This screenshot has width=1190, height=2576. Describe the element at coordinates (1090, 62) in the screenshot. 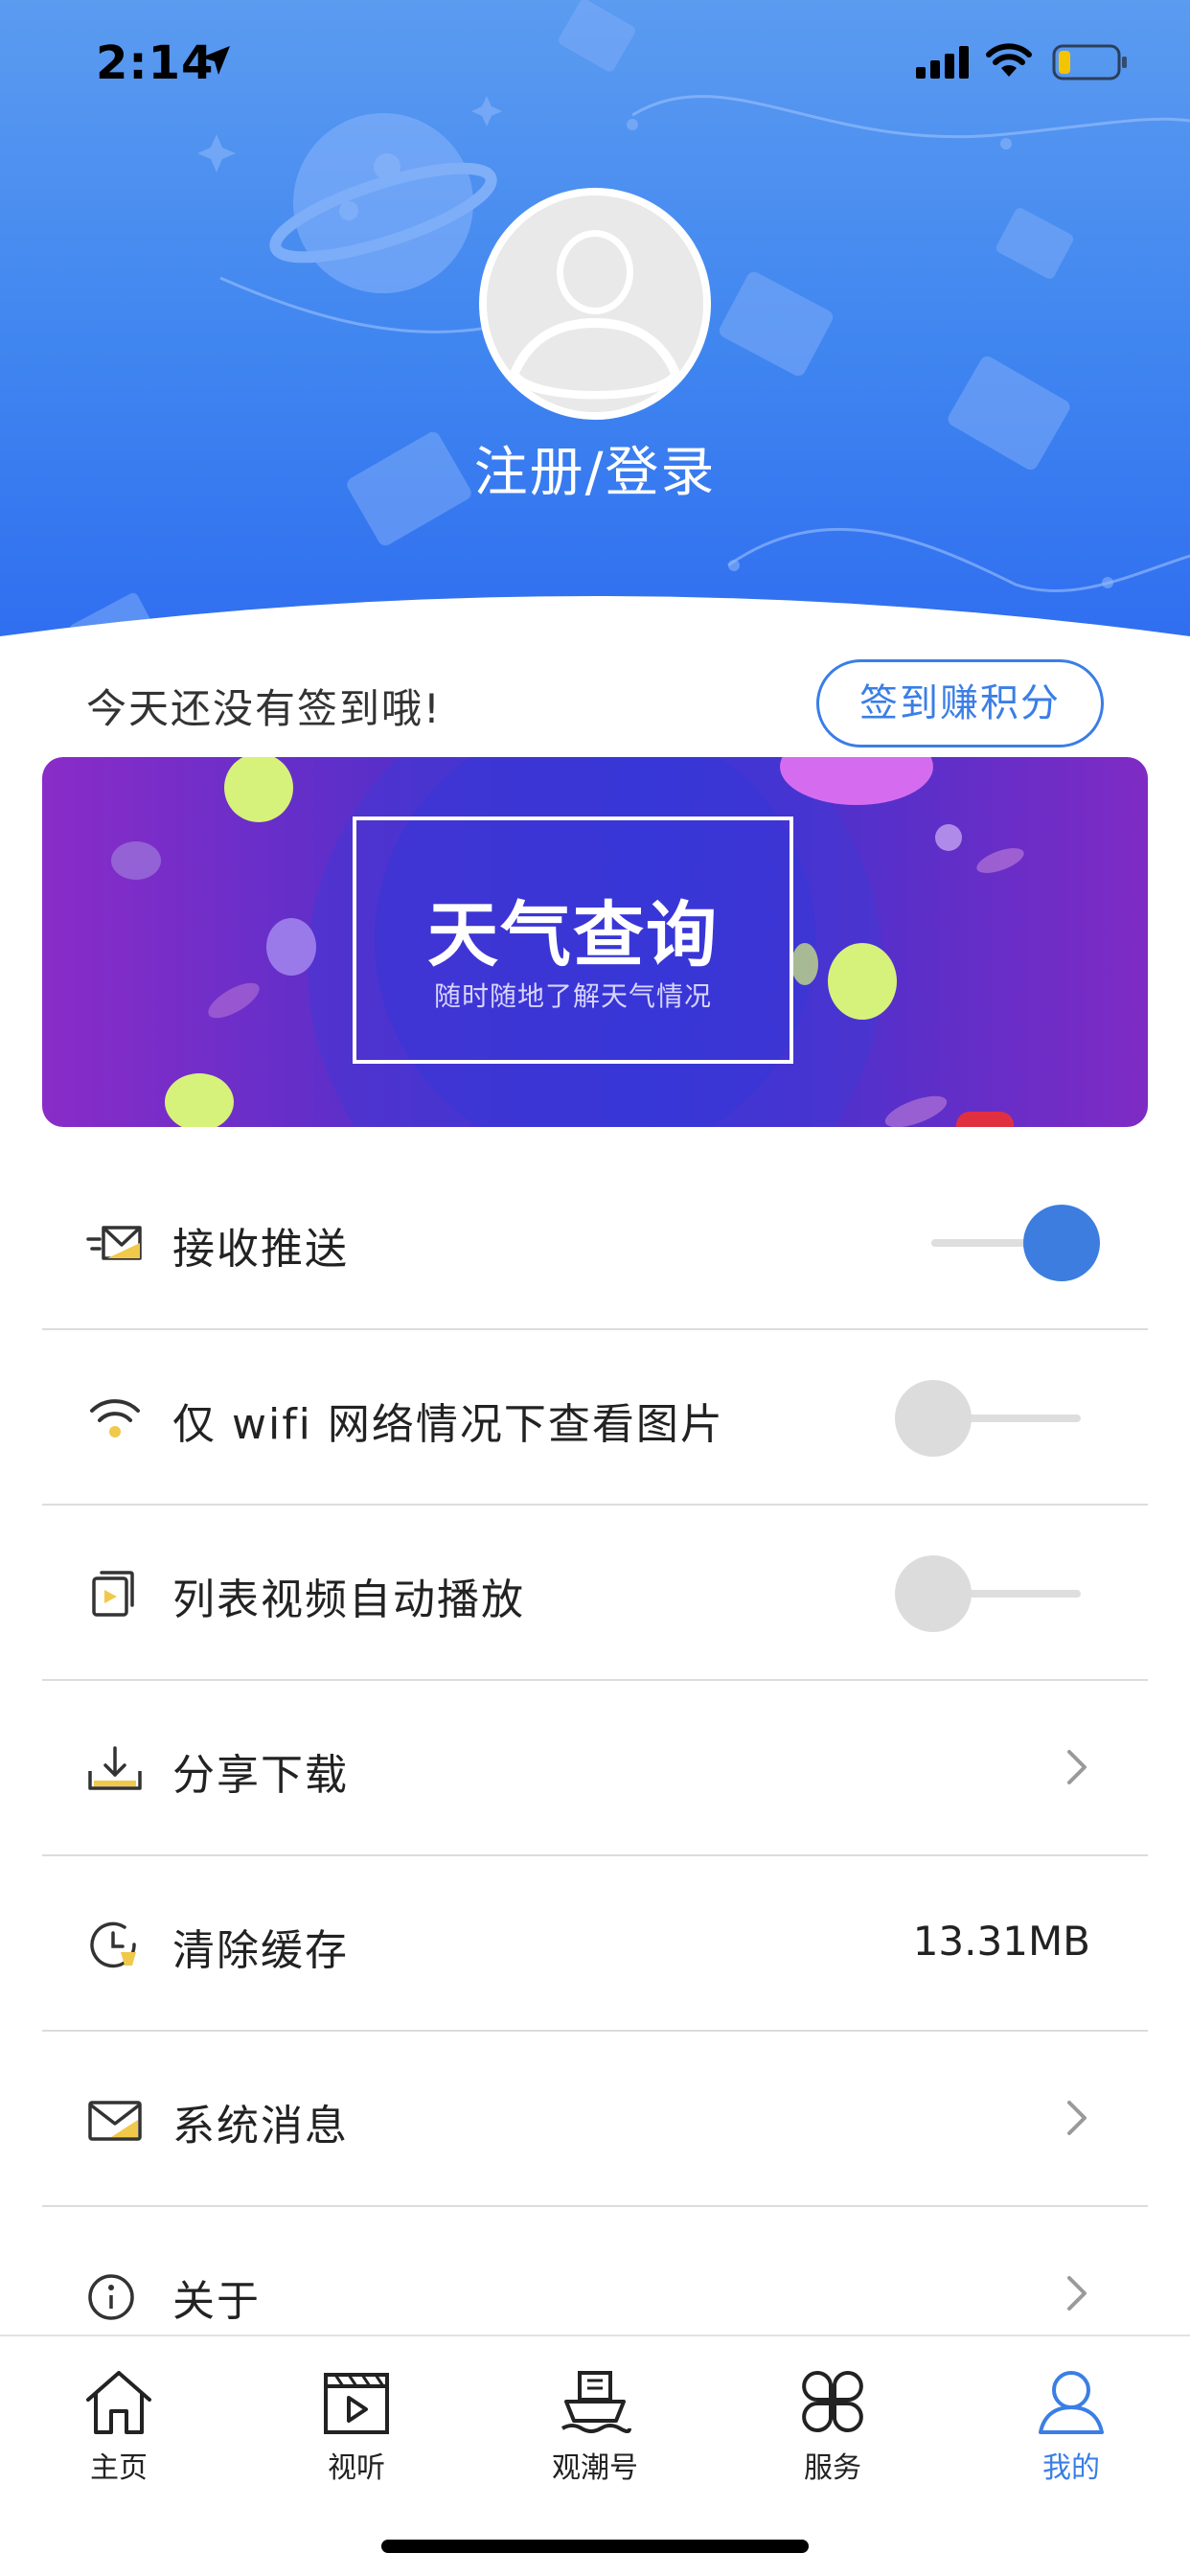

I see `battery-icon` at that location.